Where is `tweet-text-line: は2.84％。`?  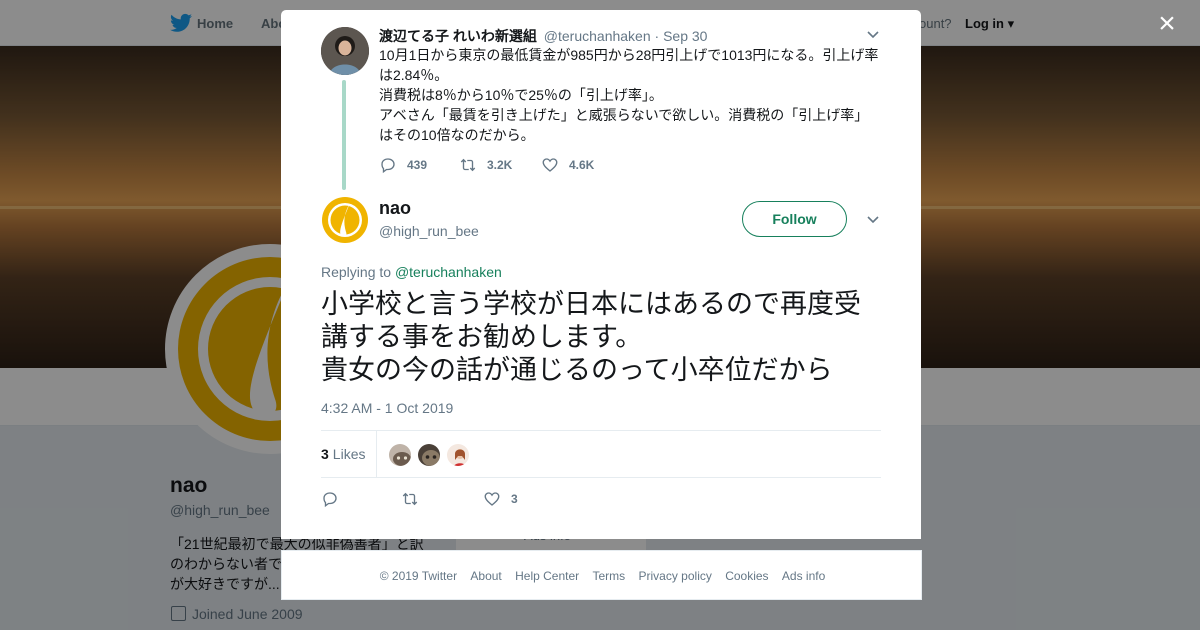
tweet-text-line: は2.84％。 is located at coordinates (414, 75).